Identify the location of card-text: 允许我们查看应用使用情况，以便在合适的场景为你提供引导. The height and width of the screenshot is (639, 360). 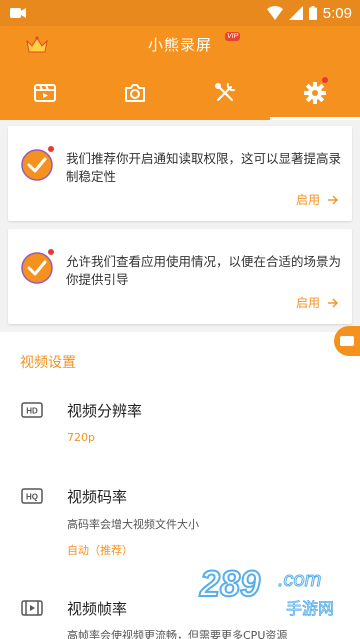
(204, 270).